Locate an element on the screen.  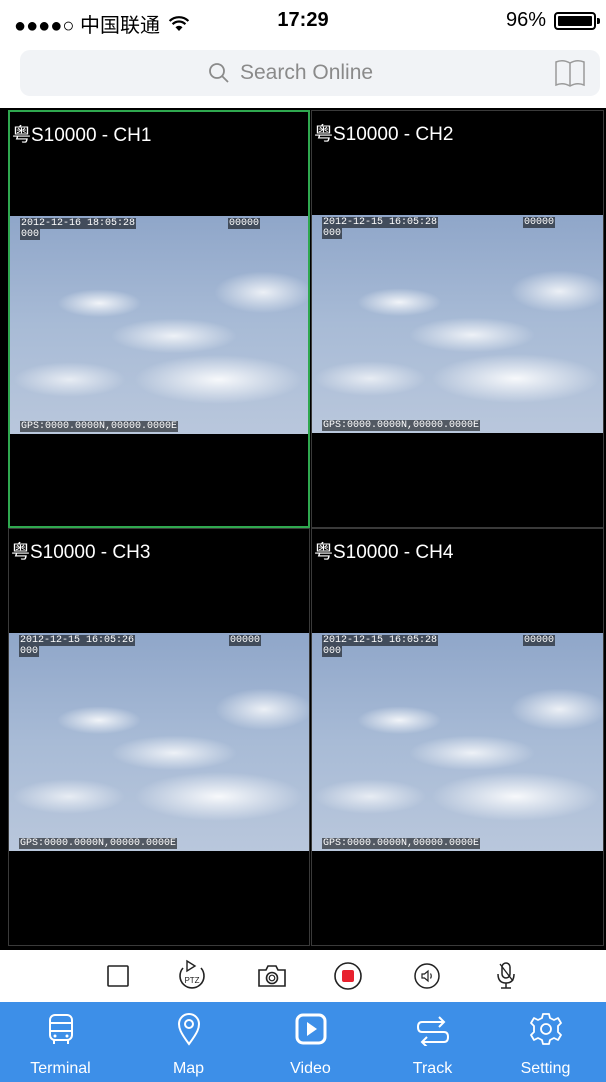
tab-map: Map is located at coordinates (188, 1042).